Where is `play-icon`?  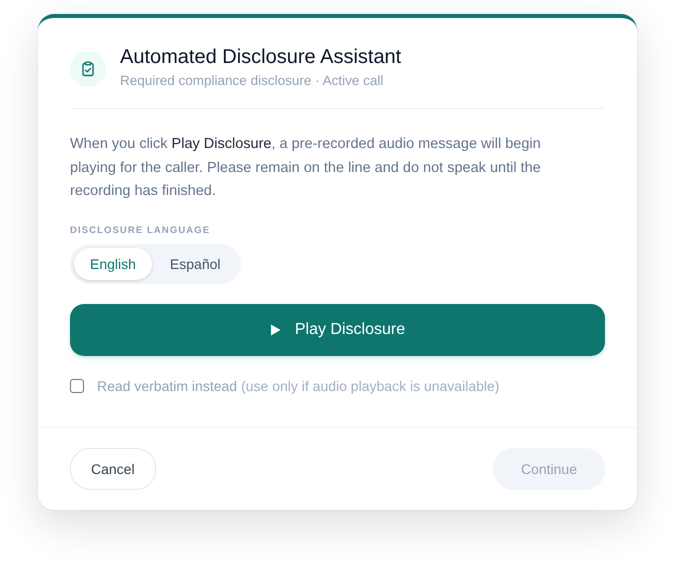
play-icon is located at coordinates (275, 330).